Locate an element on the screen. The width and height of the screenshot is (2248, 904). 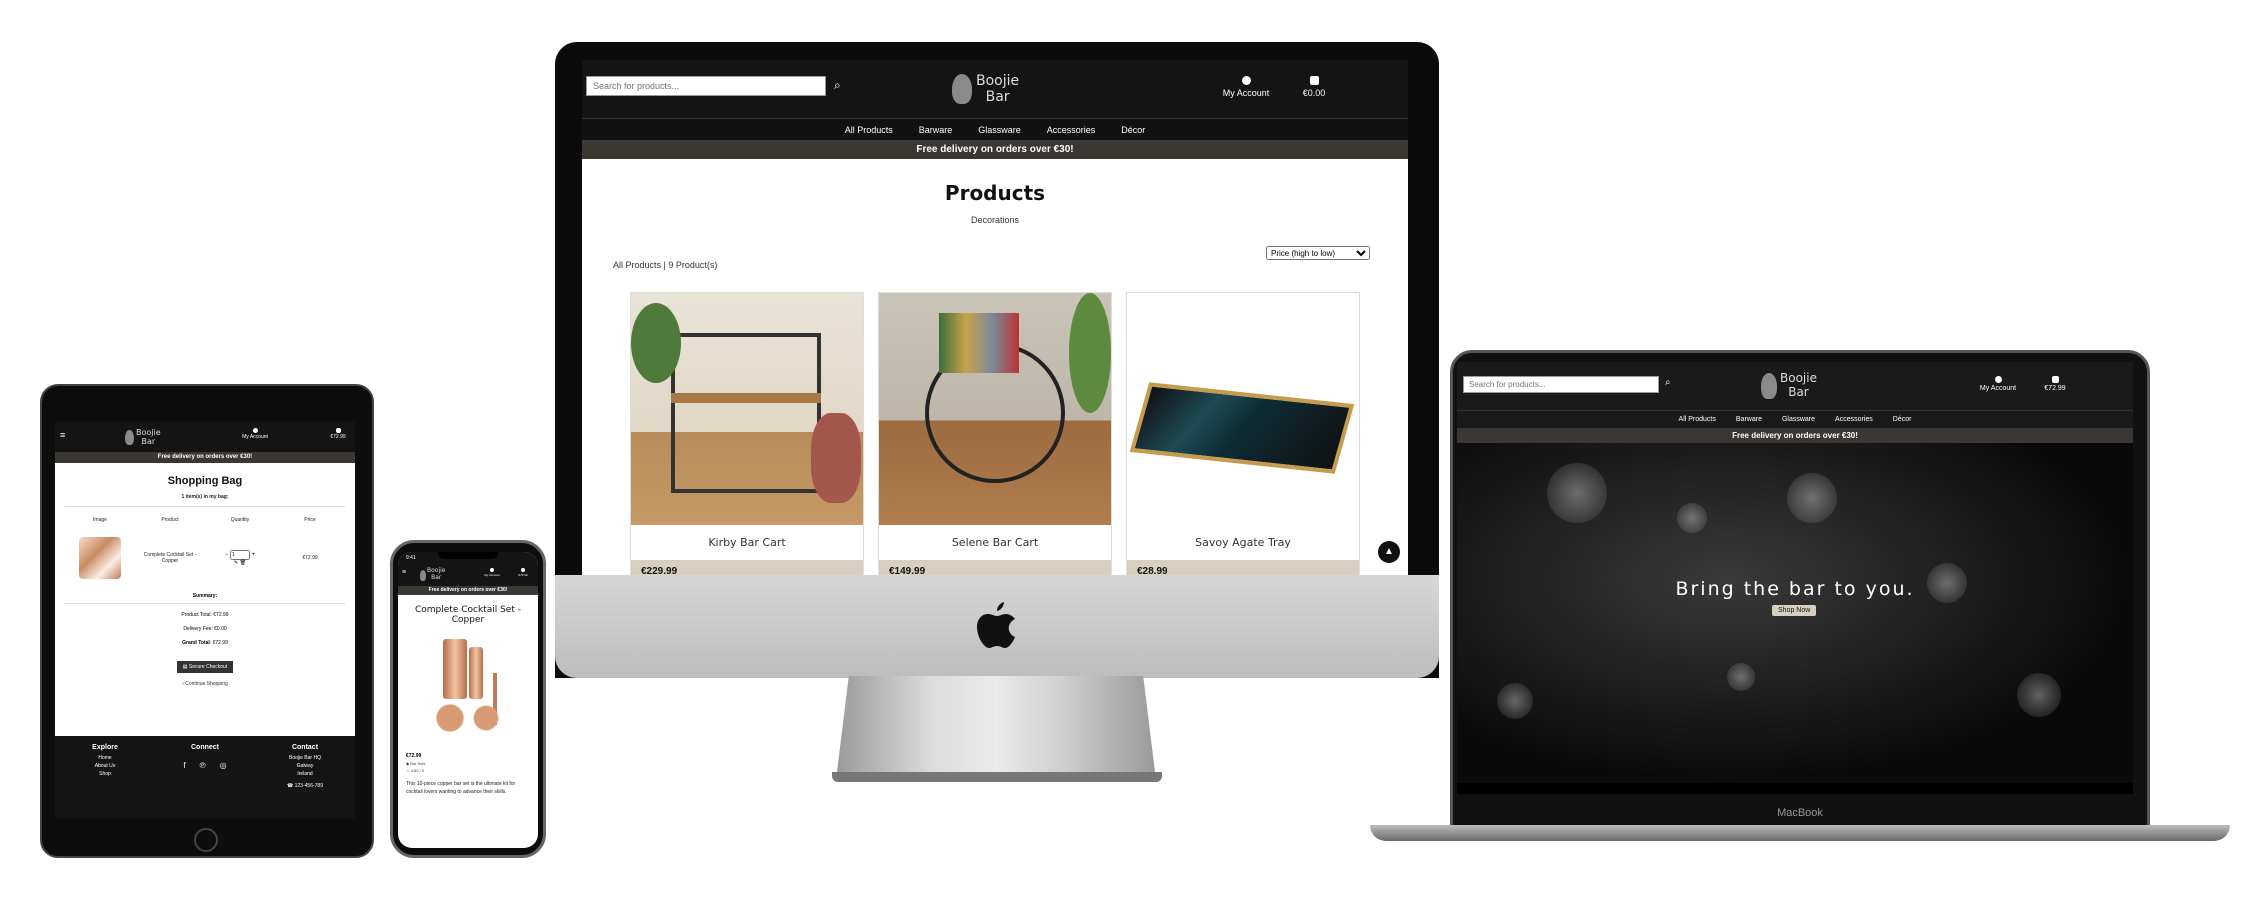
grand-total-value: : €72.99 is located at coordinates (218, 643).